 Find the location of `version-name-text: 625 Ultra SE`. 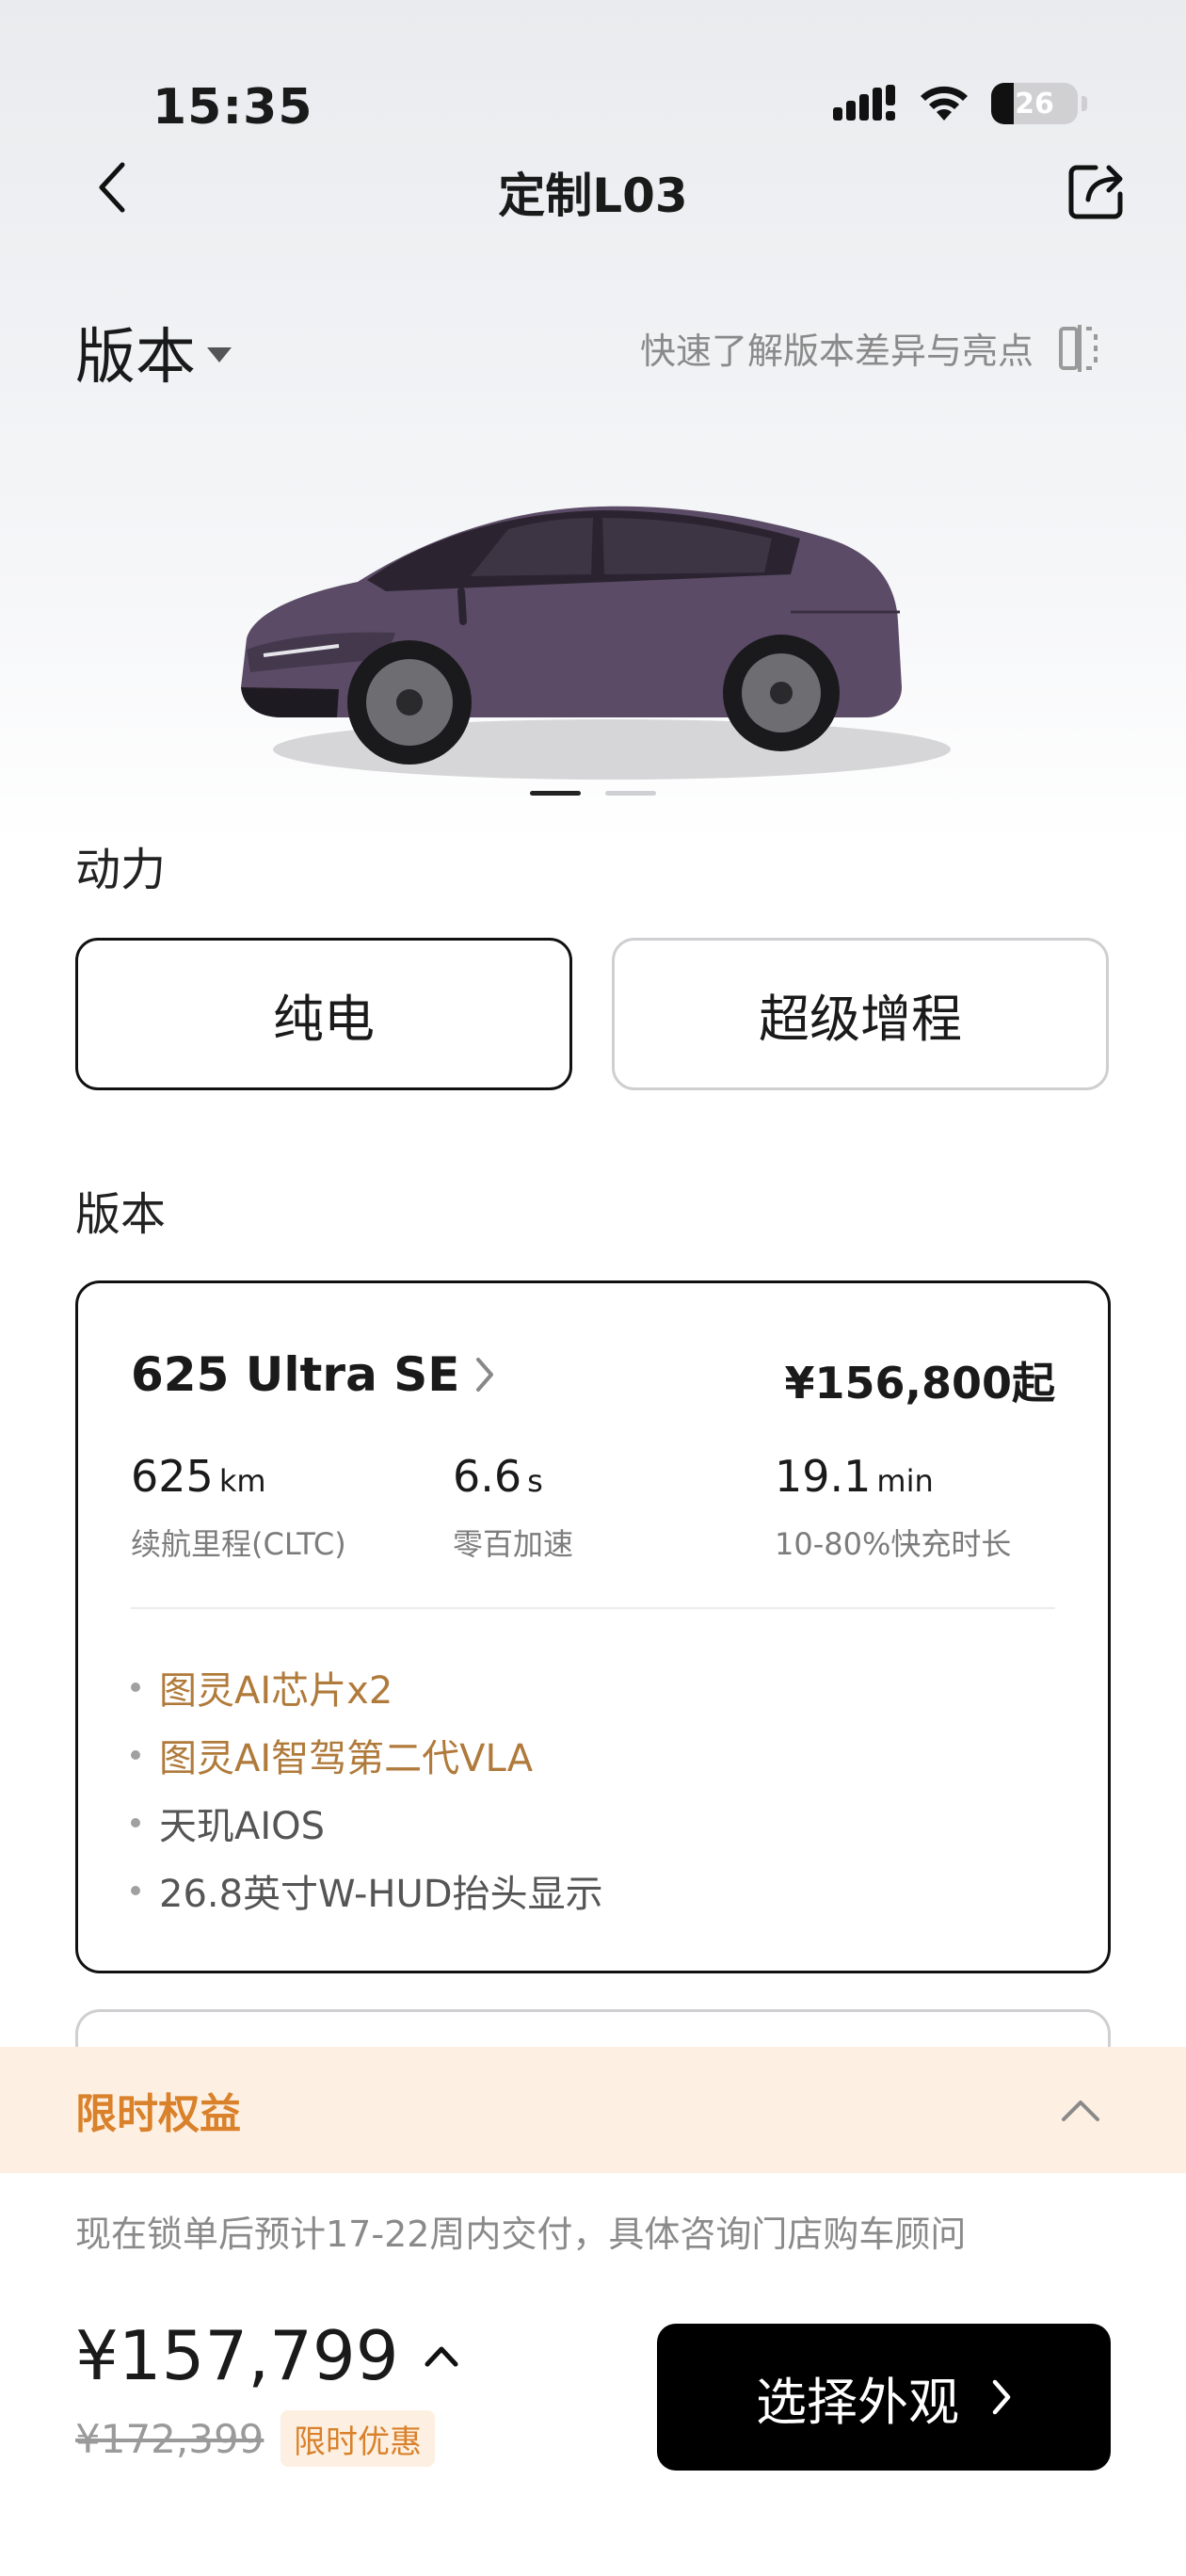

version-name-text: 625 Ultra SE is located at coordinates (295, 1374).